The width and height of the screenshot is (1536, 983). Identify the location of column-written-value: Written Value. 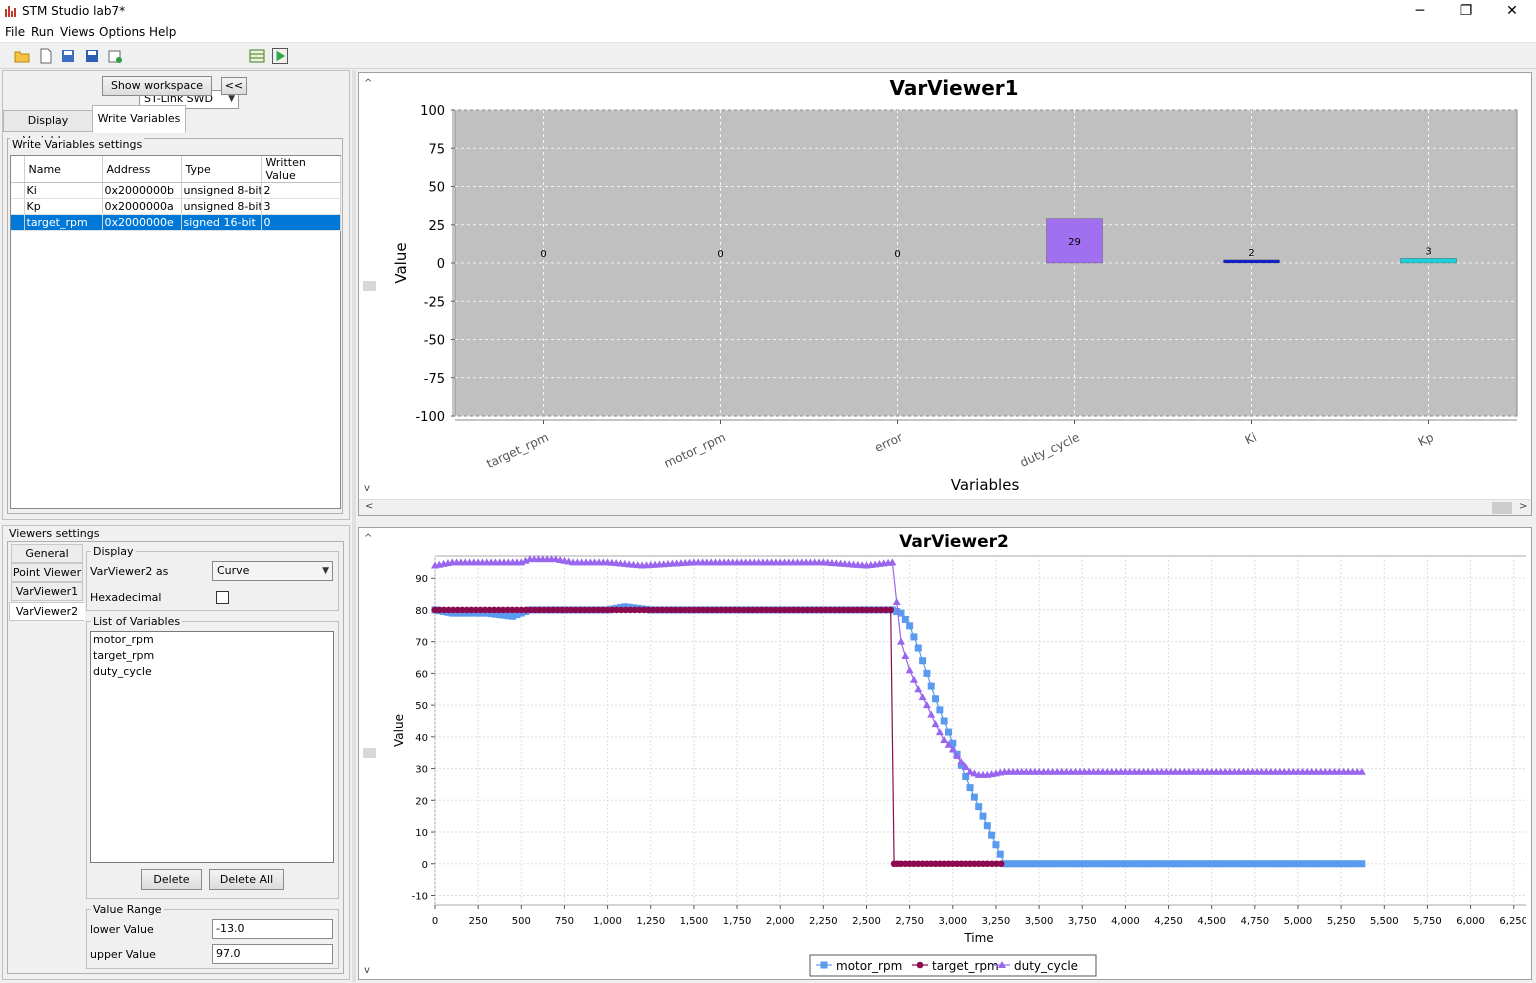
(301, 169).